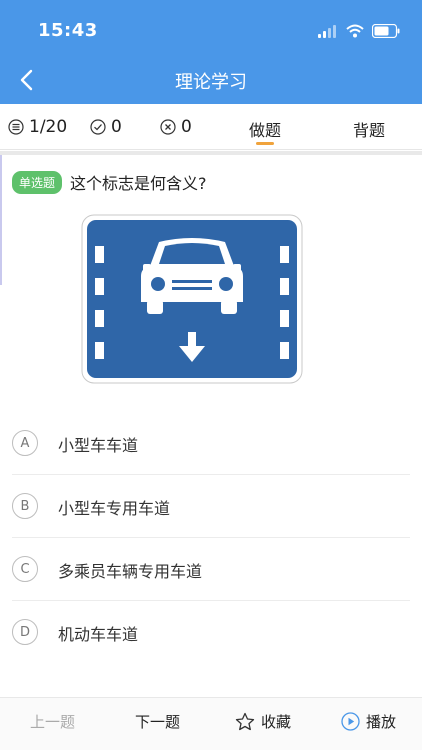 This screenshot has height=750, width=422. I want to click on question-type-badge: 单选题, so click(37, 182).